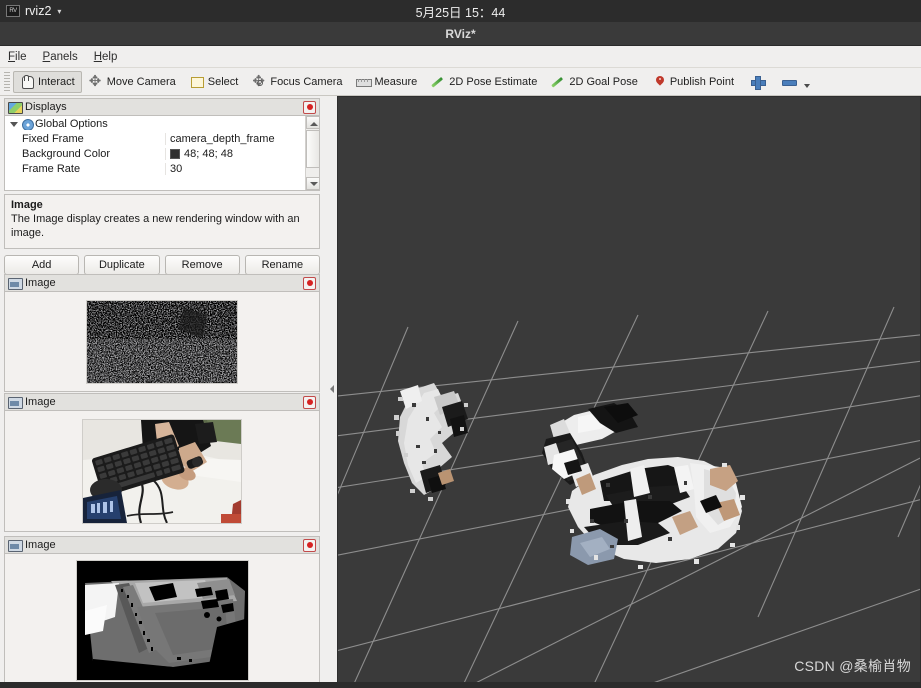  I want to click on menu-help-label: elp, so click(110, 56).